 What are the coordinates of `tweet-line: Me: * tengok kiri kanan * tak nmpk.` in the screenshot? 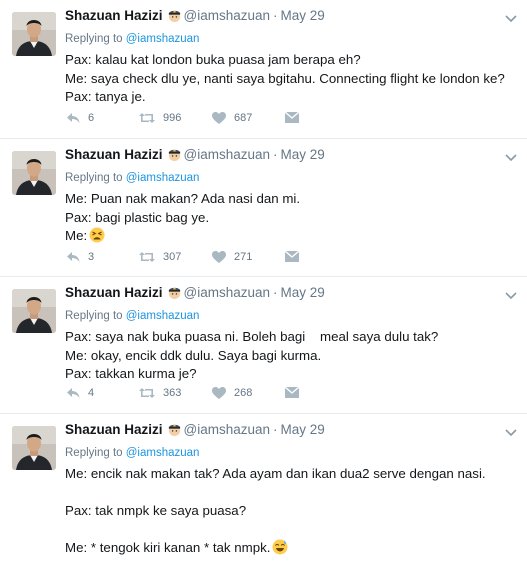 It's located at (281, 550).